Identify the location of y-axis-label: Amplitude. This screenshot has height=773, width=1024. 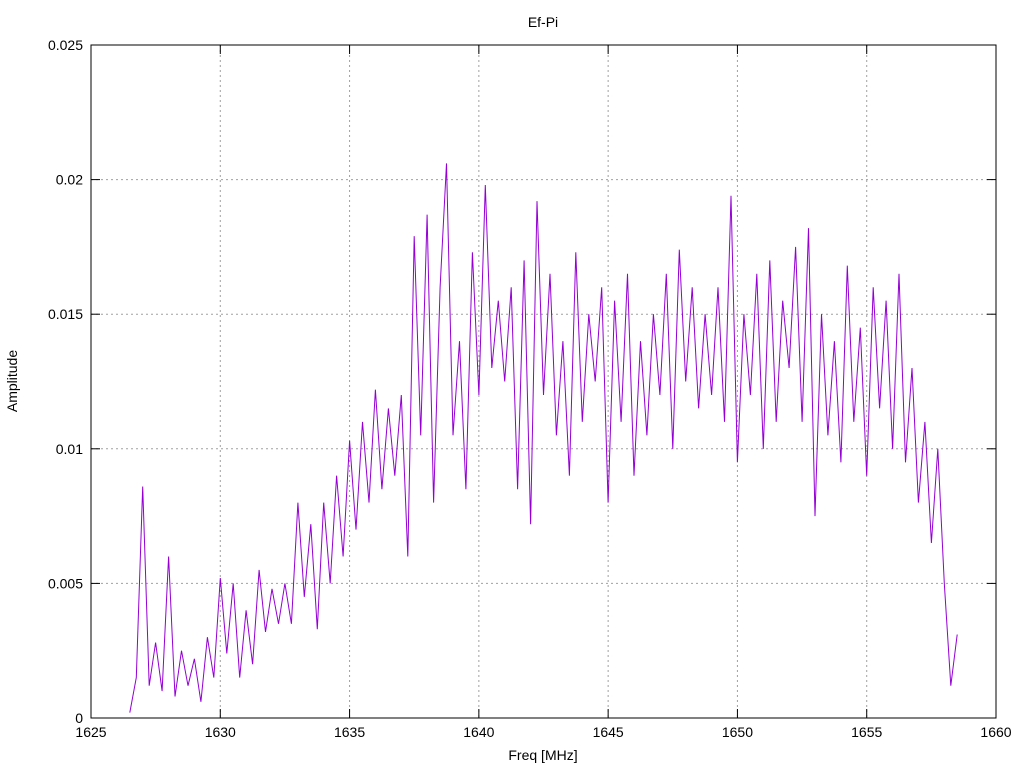
(12, 381).